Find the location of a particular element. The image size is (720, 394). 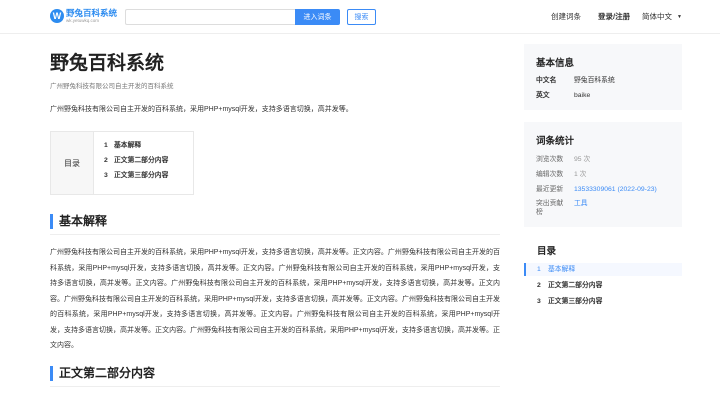

logo-subtitle: wk.yetuwkq.com is located at coordinates (83, 20).